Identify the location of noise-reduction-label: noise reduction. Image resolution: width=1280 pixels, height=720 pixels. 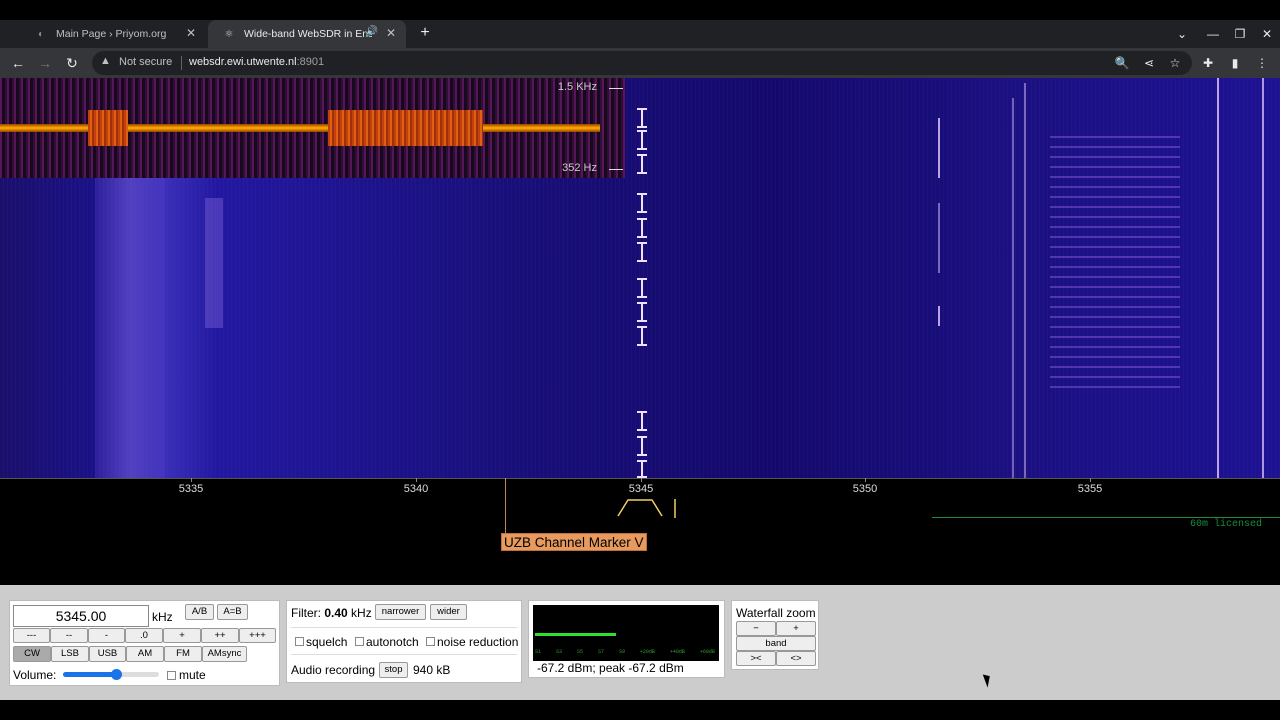
(478, 642).